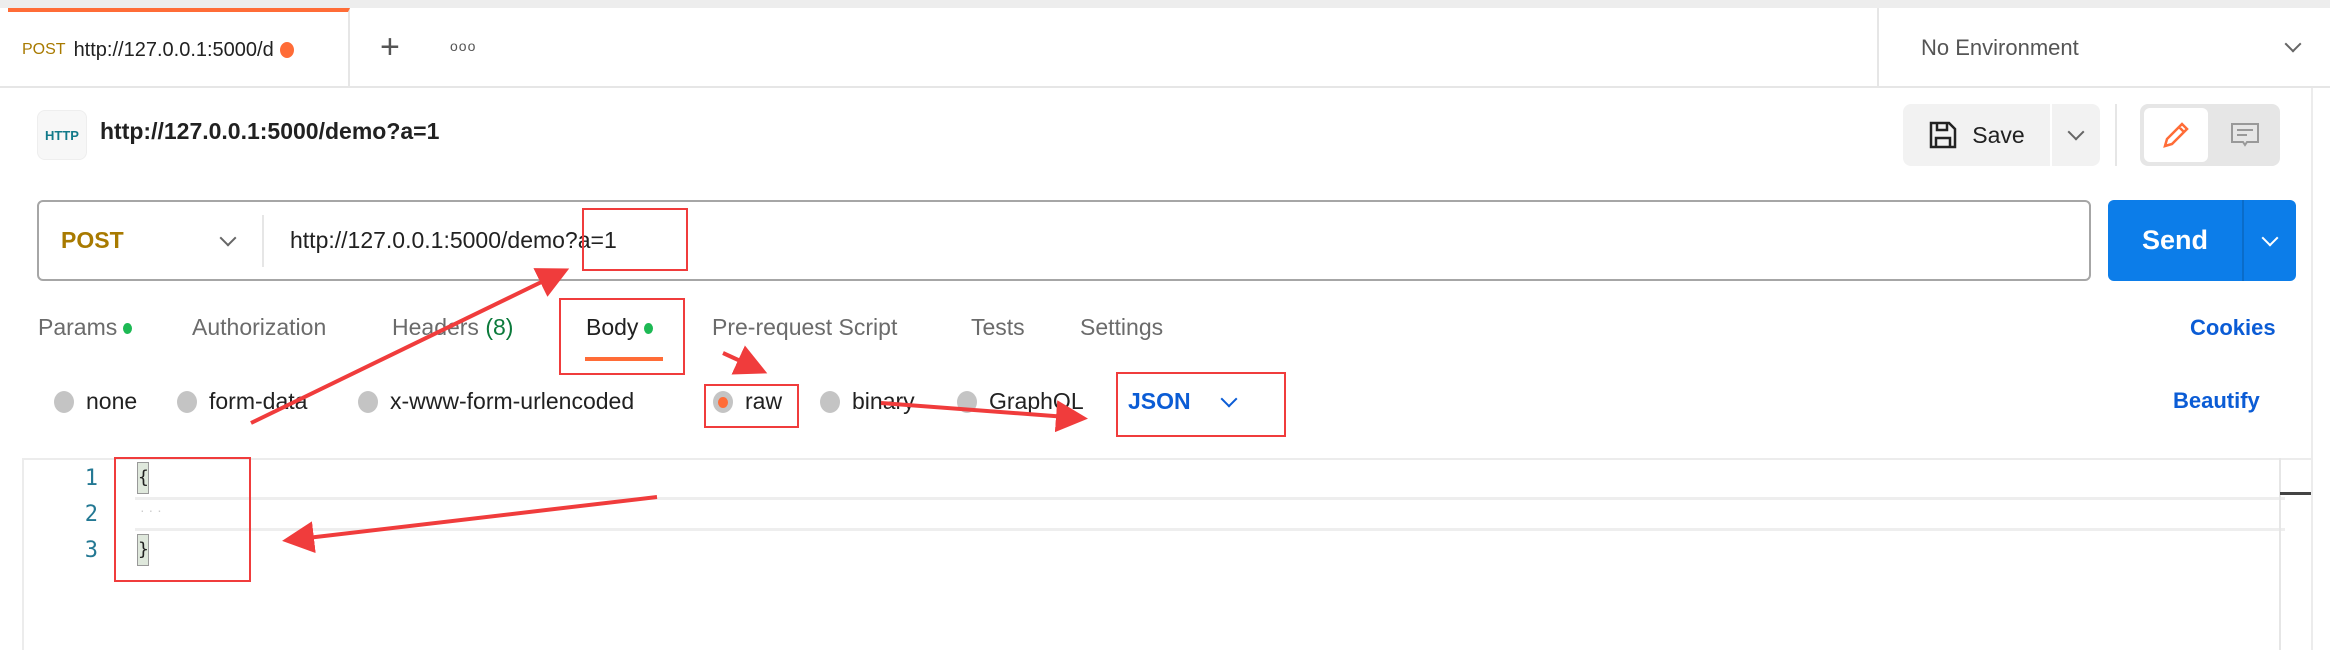 Image resolution: width=2330 pixels, height=650 pixels. Describe the element at coordinates (1201, 404) in the screenshot. I see `annotation-box-json` at that location.